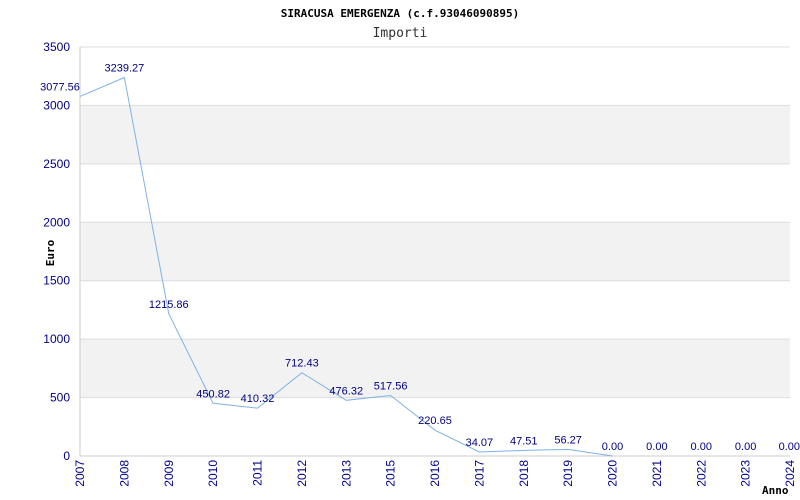 The width and height of the screenshot is (800, 500). I want to click on y-tick-label: 500, so click(60, 398).